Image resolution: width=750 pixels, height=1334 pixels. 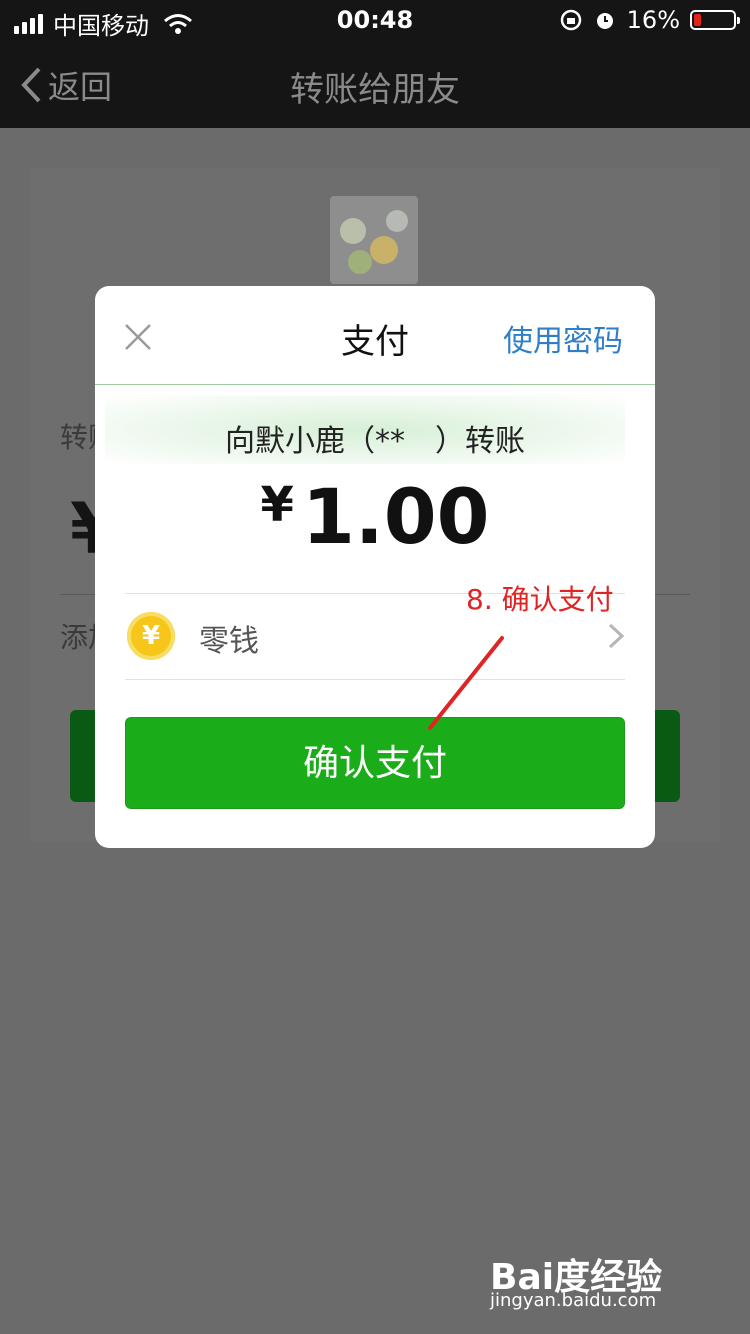 I want to click on annotation-arrow, so click(x=466, y=683).